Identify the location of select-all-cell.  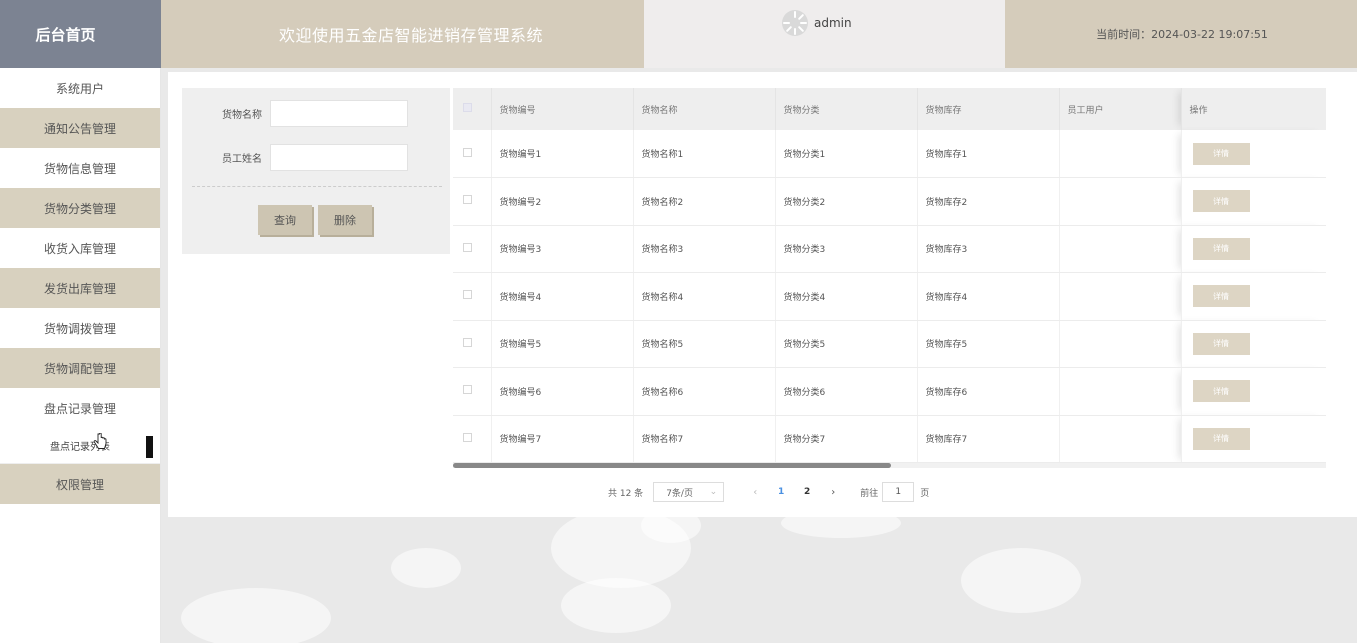
(472, 109).